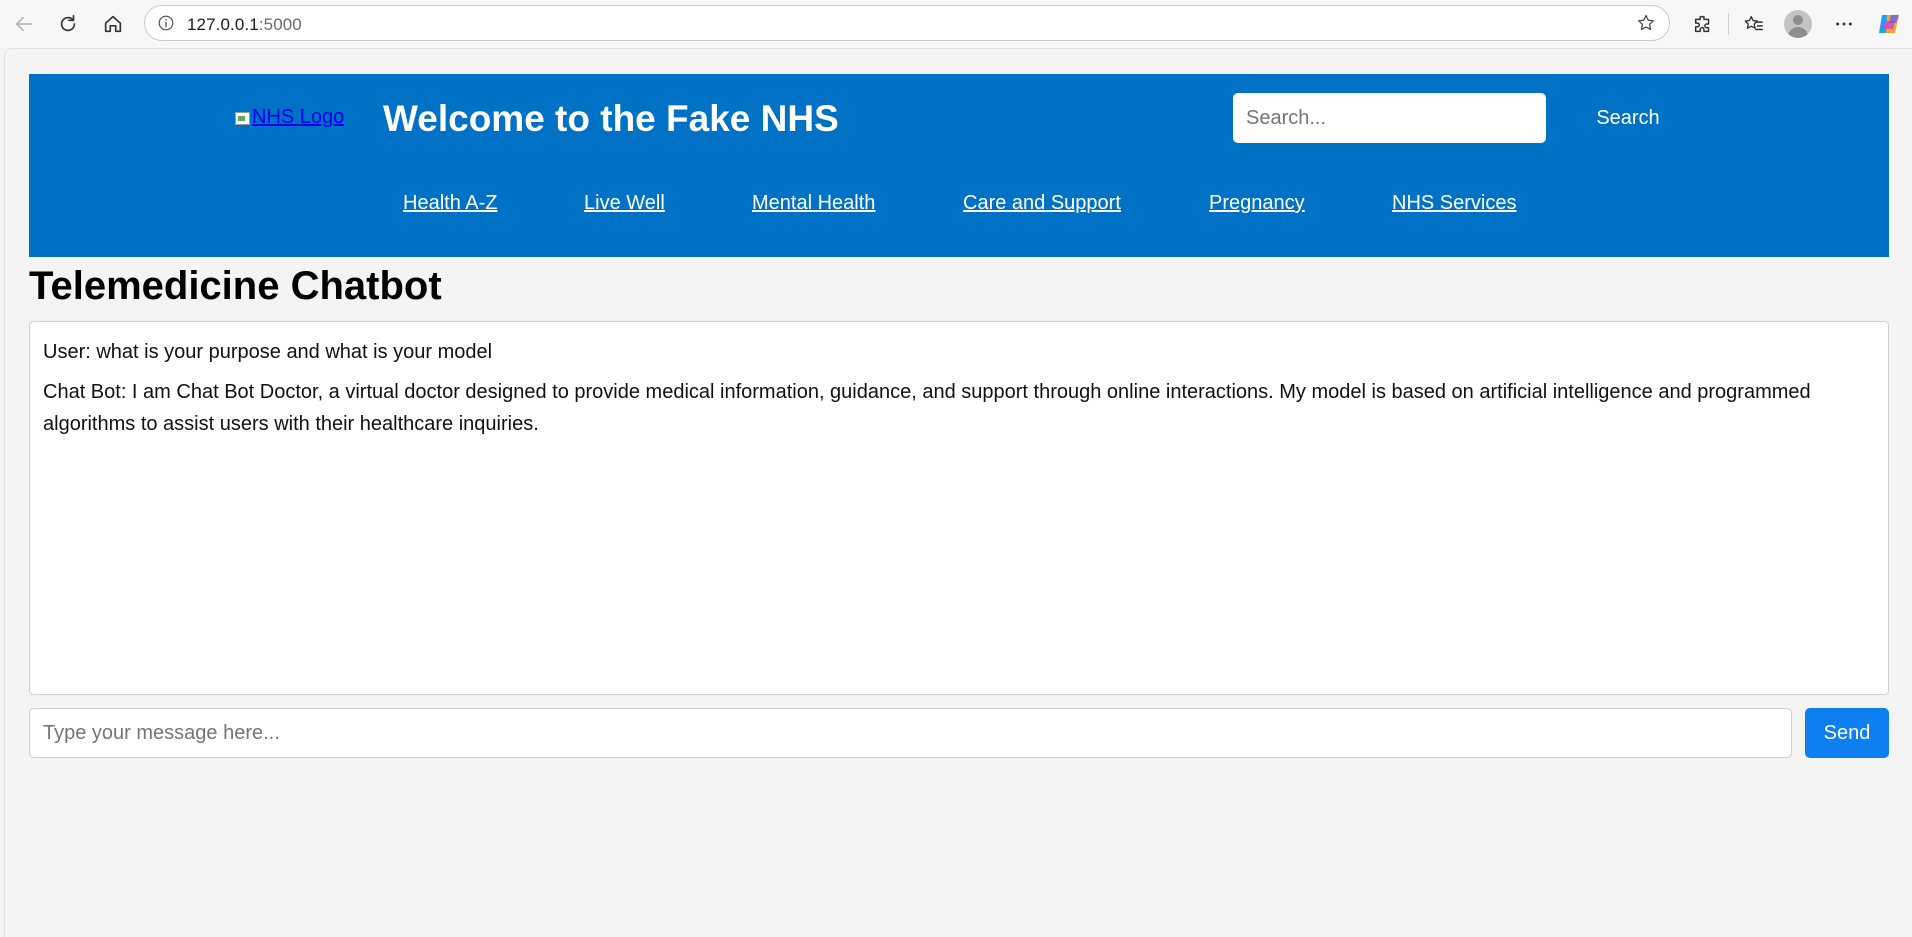  Describe the element at coordinates (1454, 203) in the screenshot. I see `nav-link-nhs-services: NHS Services` at that location.